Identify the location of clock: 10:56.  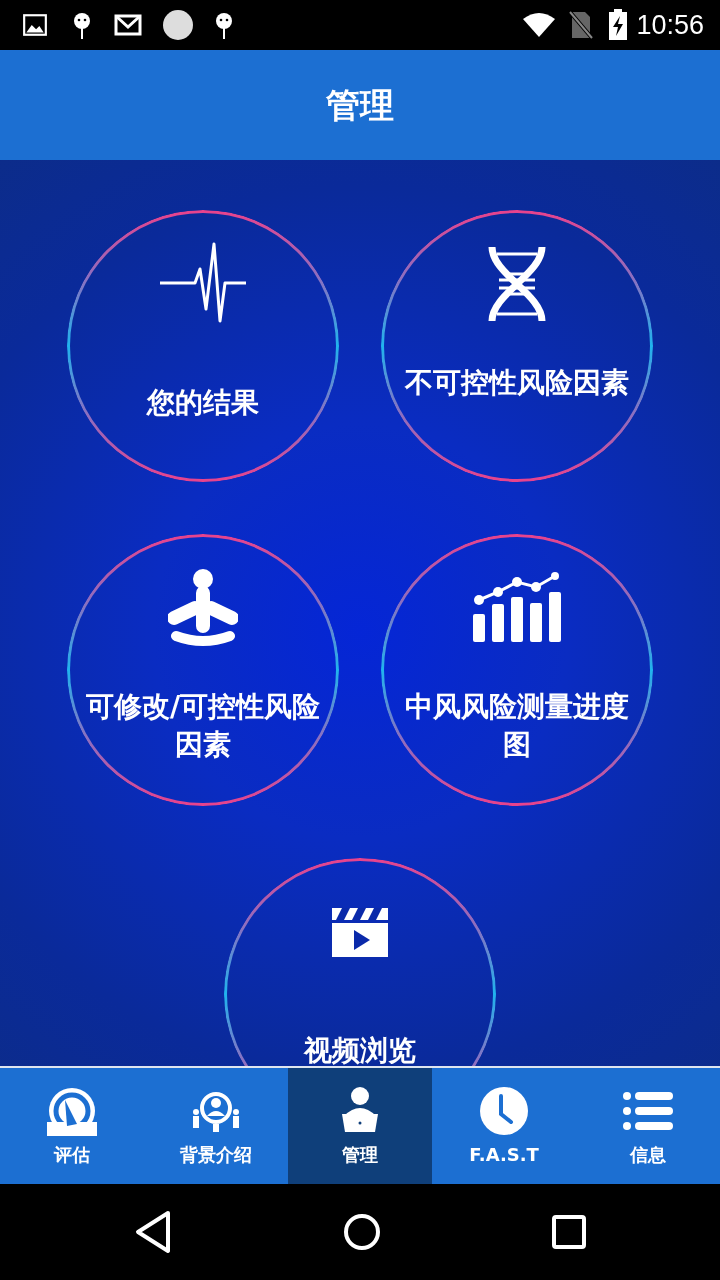
(670, 25).